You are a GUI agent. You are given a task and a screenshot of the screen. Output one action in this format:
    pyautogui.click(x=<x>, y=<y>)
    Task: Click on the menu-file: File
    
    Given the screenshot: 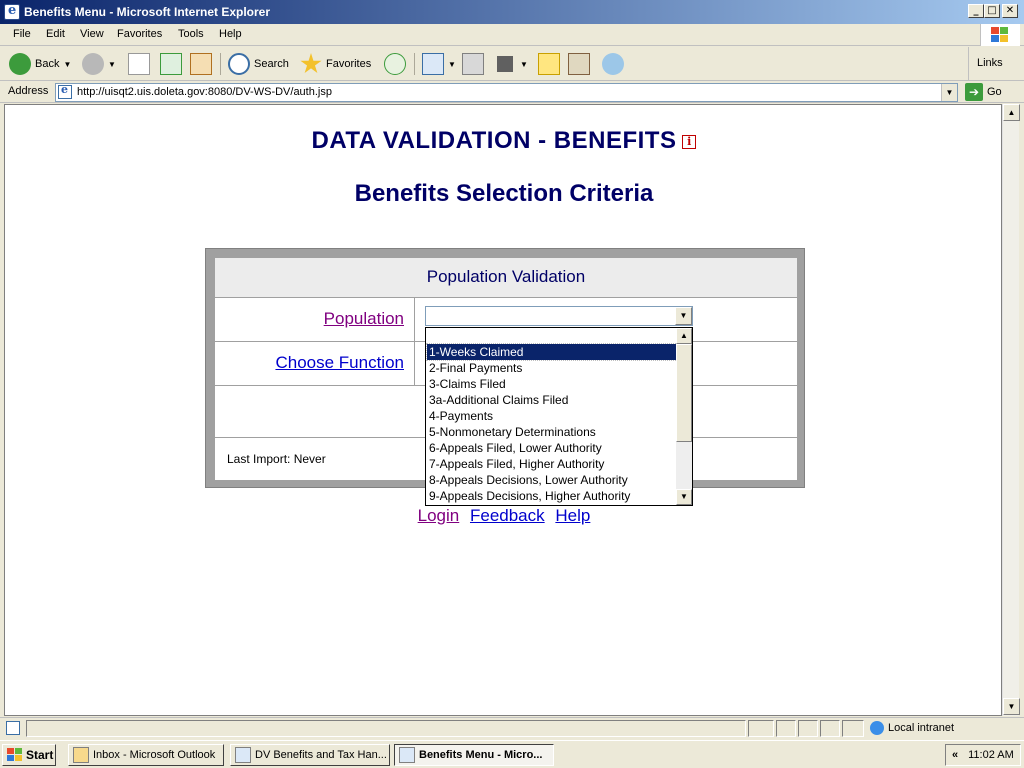 What is the action you would take?
    pyautogui.click(x=22, y=34)
    